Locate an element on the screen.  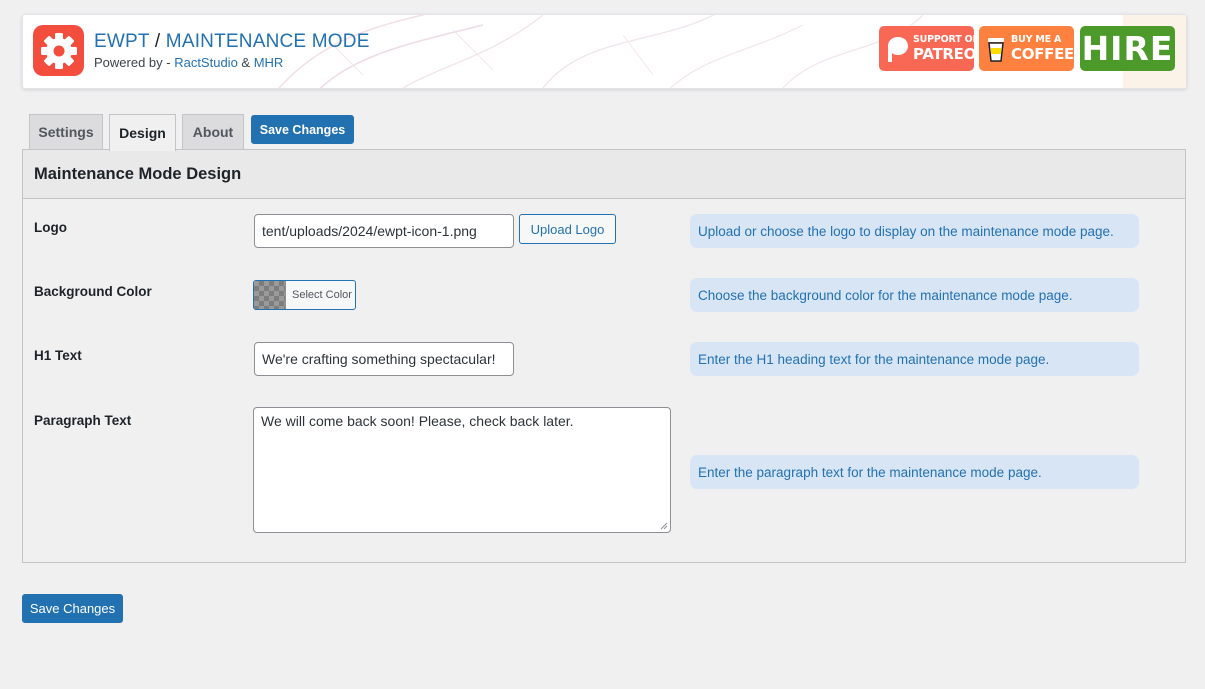
background-color-label: Background Color is located at coordinates (93, 291).